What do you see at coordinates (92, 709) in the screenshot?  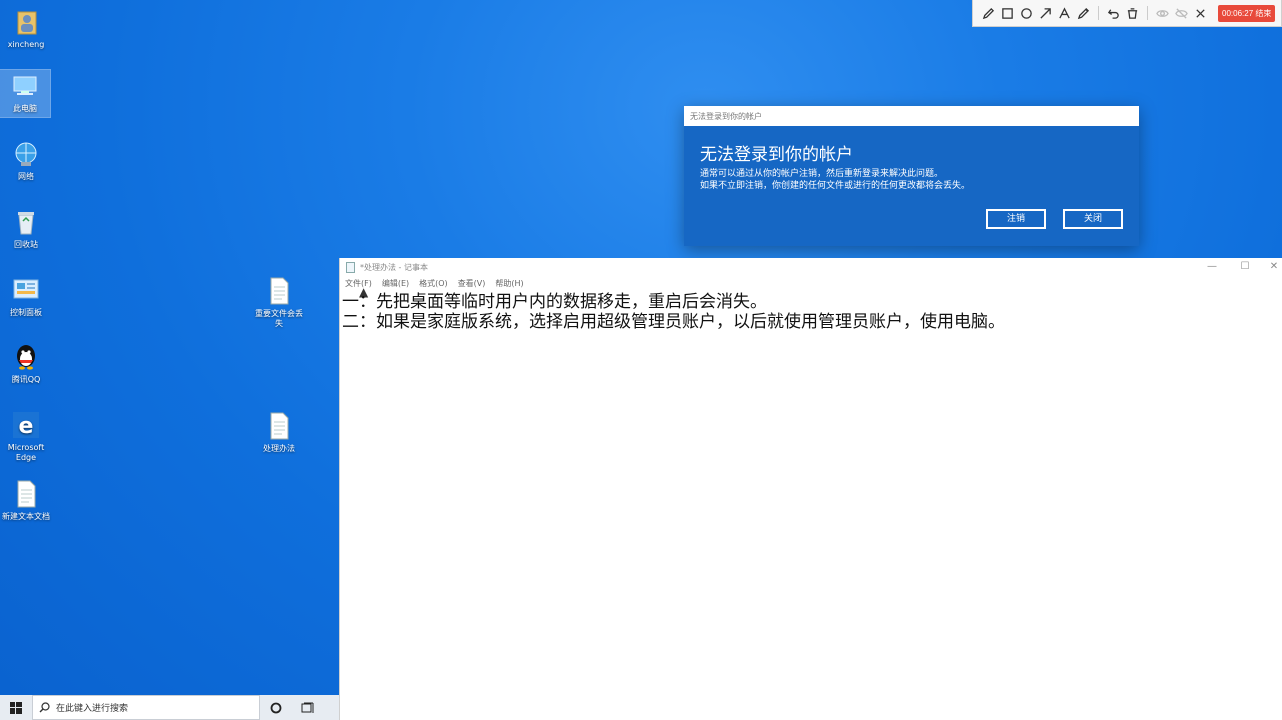 I see `search-placeholder: 在此键入进行搜索` at bounding box center [92, 709].